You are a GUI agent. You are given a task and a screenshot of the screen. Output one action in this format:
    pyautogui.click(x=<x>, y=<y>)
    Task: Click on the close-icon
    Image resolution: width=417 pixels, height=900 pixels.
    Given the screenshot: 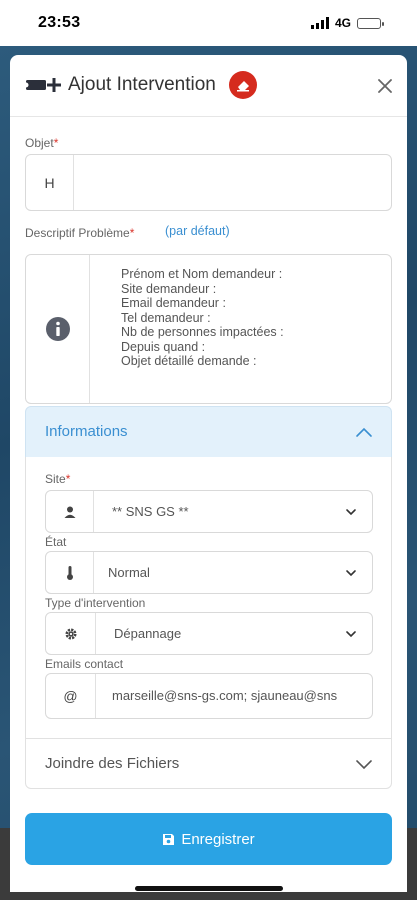 What is the action you would take?
    pyautogui.click(x=385, y=86)
    